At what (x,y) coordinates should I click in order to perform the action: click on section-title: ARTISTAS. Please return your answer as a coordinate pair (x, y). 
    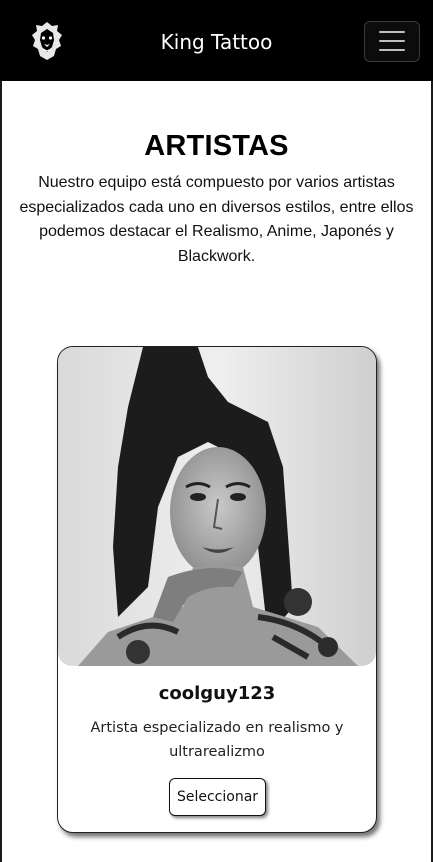
    Looking at the image, I should click on (216, 146).